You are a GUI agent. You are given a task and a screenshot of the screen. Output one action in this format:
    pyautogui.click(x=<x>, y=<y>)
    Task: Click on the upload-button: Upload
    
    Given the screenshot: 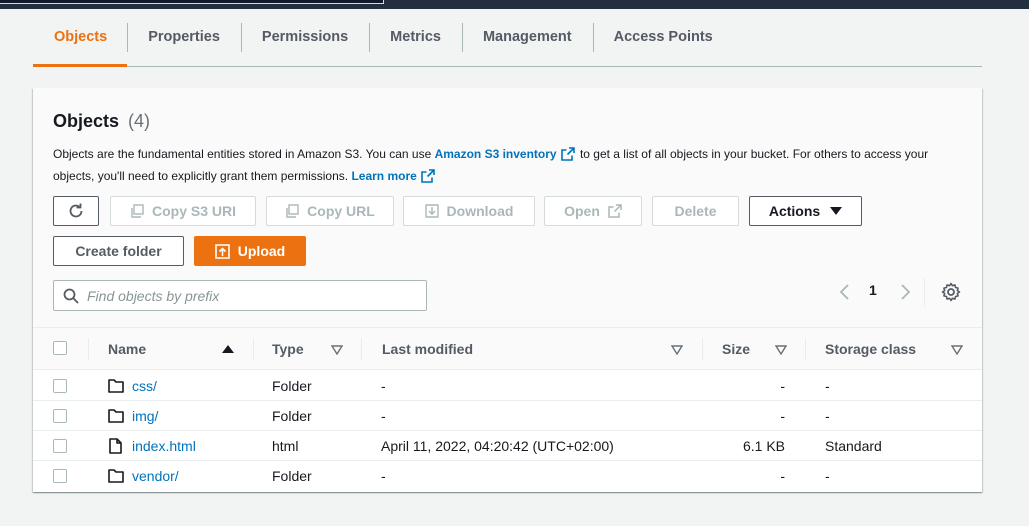 What is the action you would take?
    pyautogui.click(x=250, y=251)
    